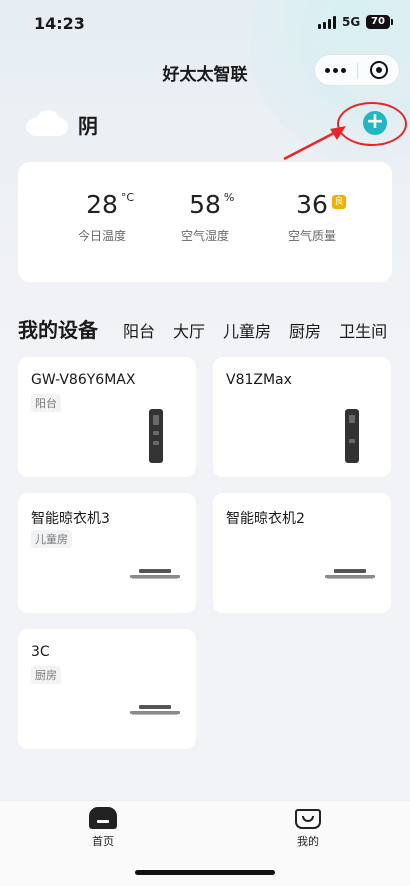 This screenshot has width=410, height=886. Describe the element at coordinates (392, 22) in the screenshot. I see `battery-cap` at that location.